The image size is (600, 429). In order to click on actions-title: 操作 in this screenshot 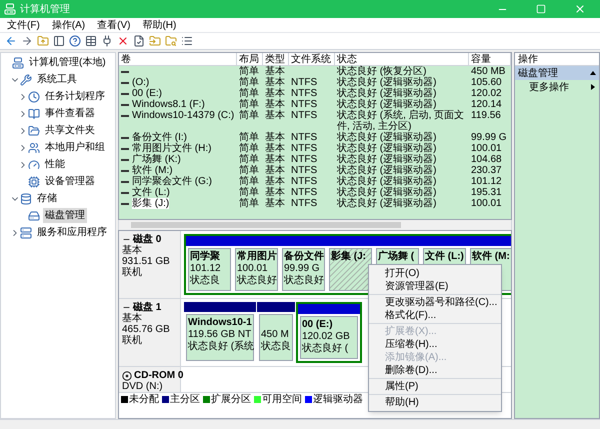, I will do `click(557, 59)`.